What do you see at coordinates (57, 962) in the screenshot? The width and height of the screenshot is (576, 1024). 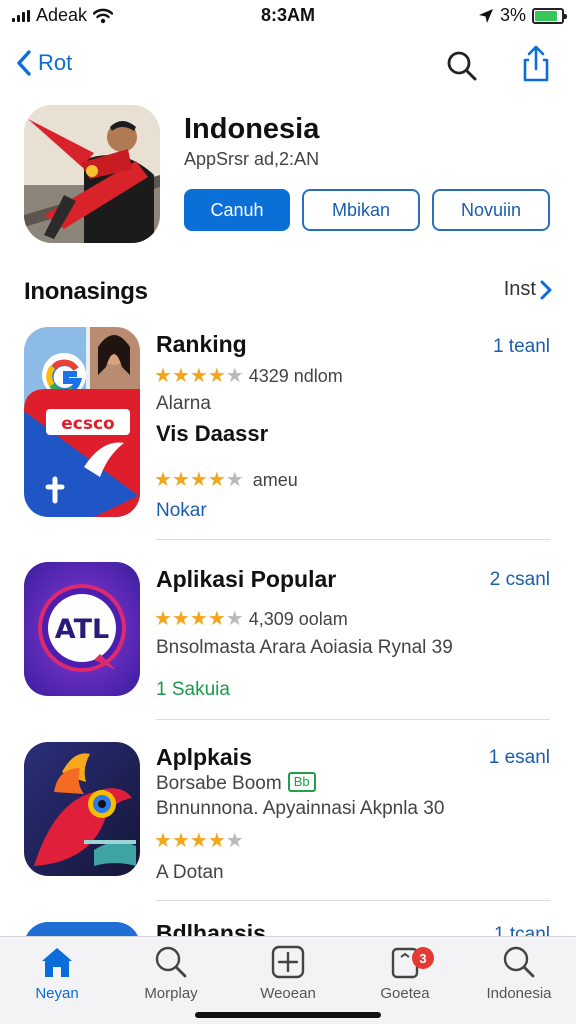 I see `home-icon` at bounding box center [57, 962].